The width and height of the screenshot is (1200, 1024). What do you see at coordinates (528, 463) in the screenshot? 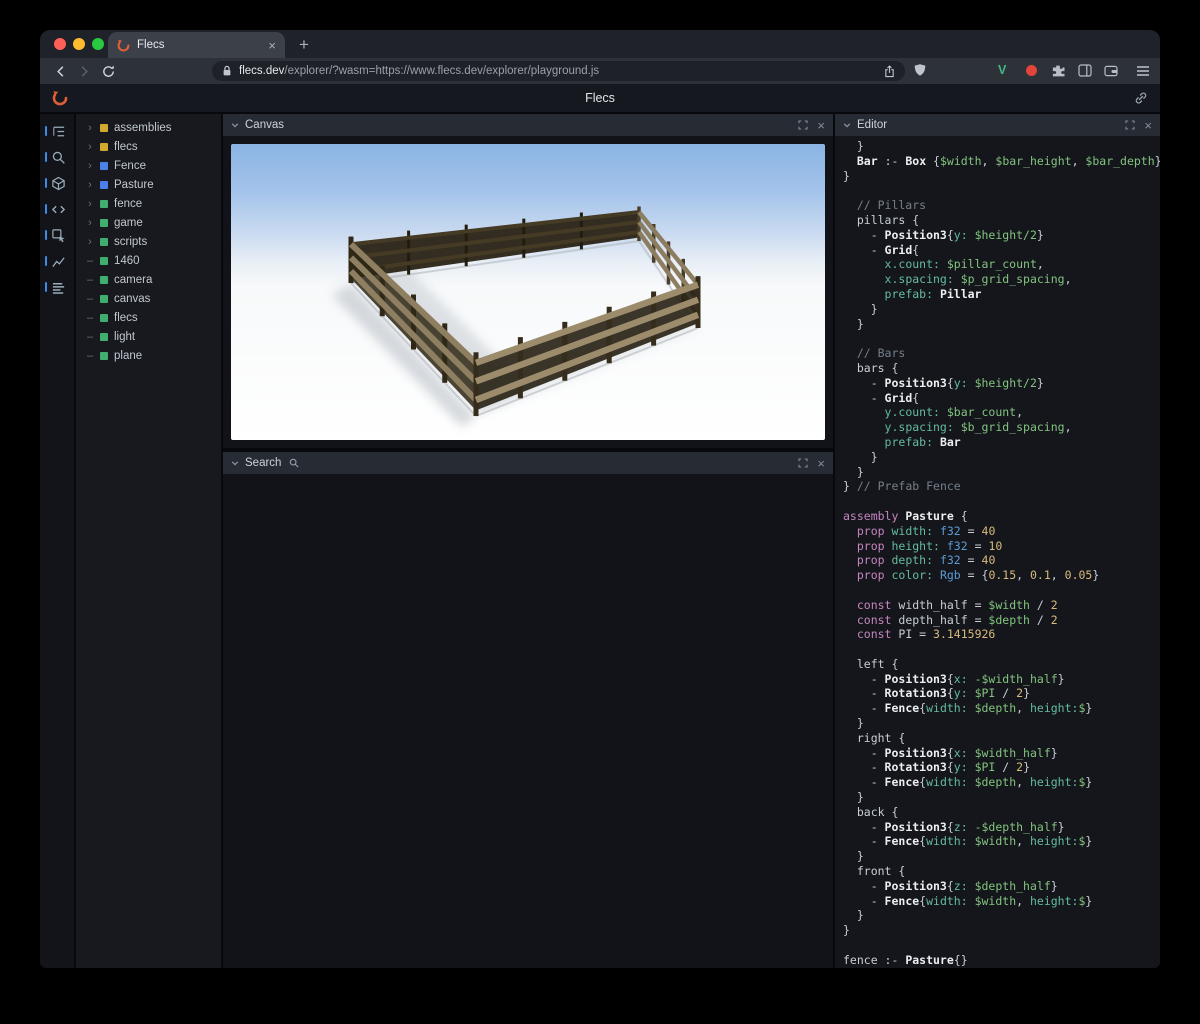
I see `search-panel-header: Search ×` at bounding box center [528, 463].